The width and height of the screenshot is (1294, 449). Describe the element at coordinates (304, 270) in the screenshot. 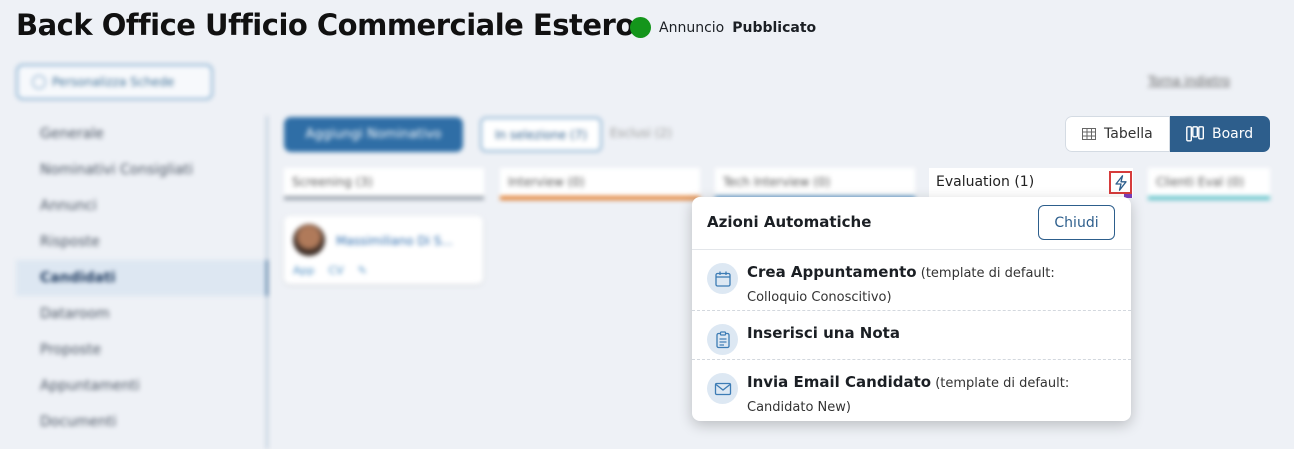

I see `app-link: App` at that location.